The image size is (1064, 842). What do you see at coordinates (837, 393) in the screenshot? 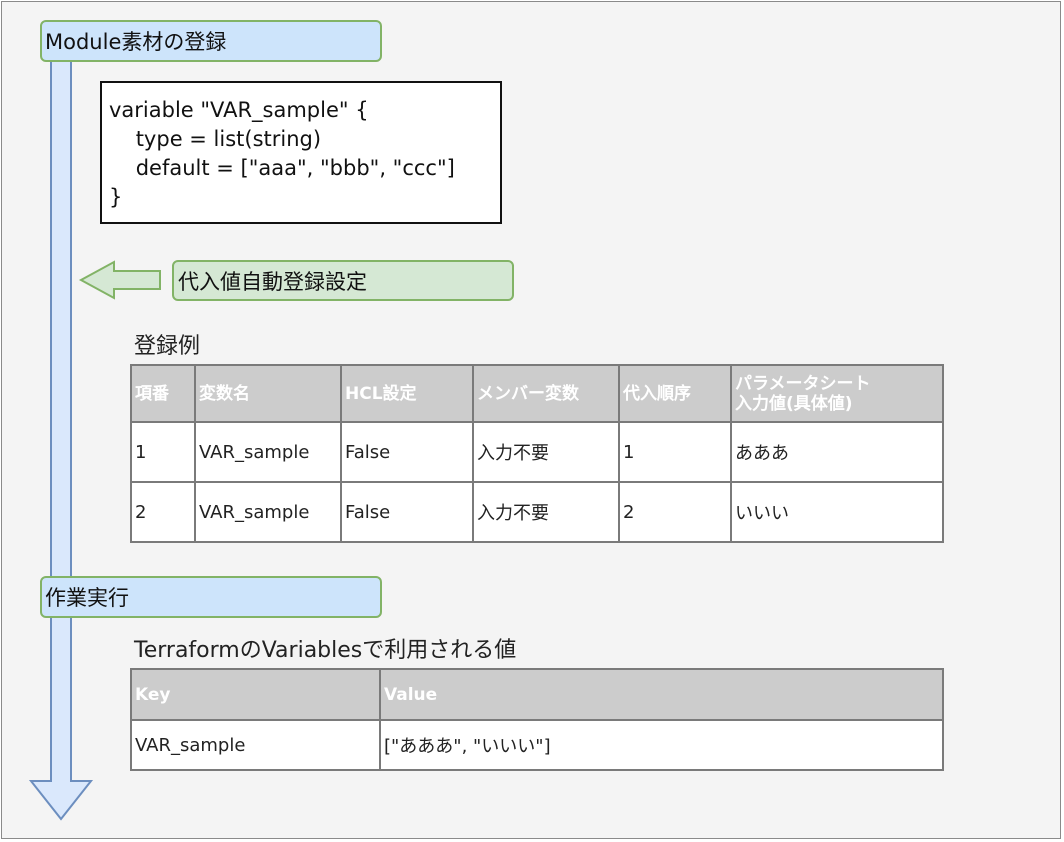
I see `col-header-parameter-value: パラメータシート 入力値(具体値)` at bounding box center [837, 393].